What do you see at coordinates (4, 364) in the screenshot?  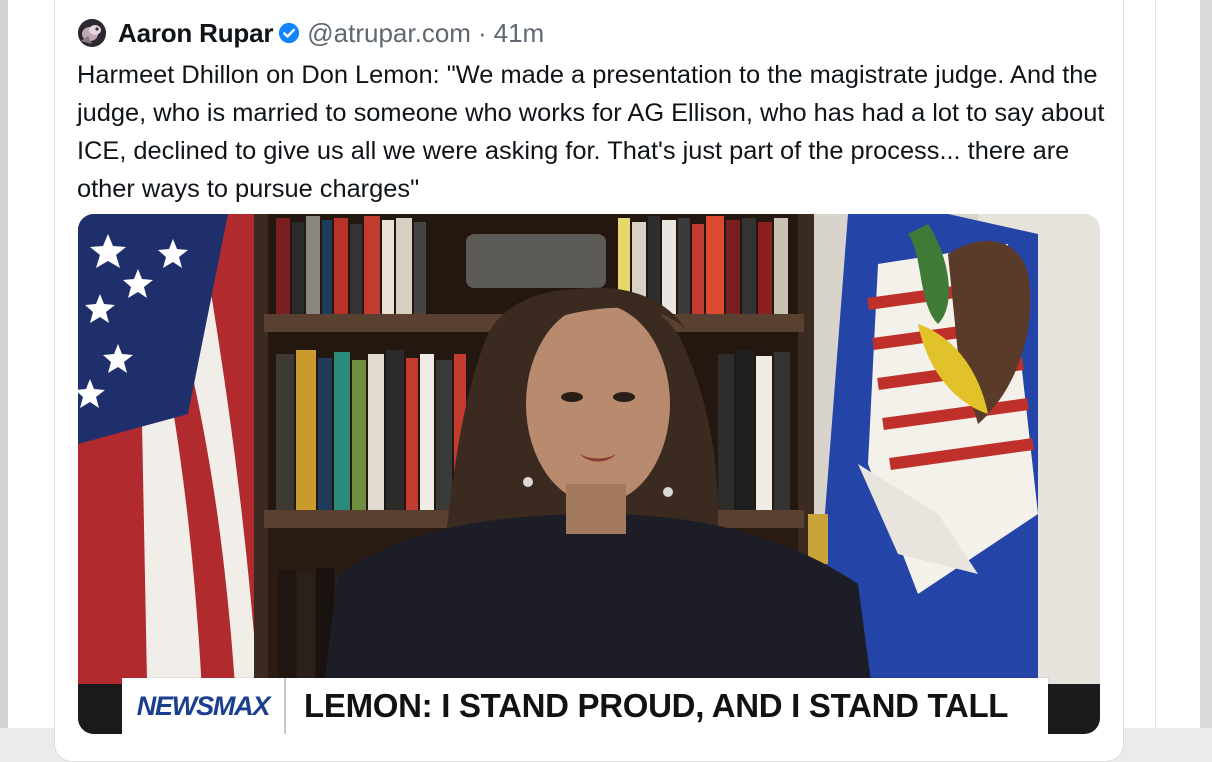 I see `page-left-border` at bounding box center [4, 364].